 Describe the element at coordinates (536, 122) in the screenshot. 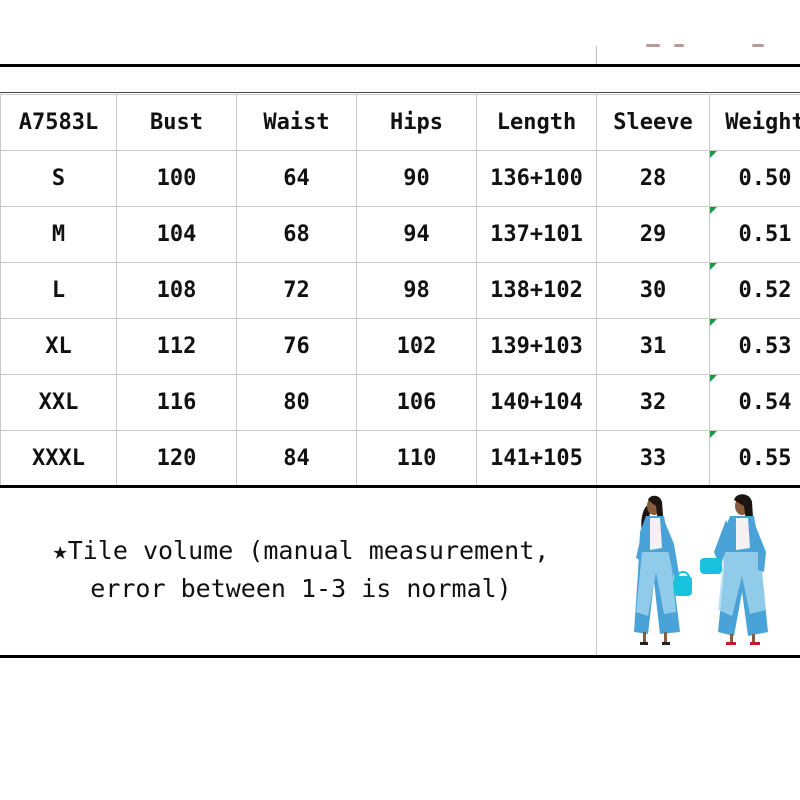

I see `header-cell-length: Length` at that location.